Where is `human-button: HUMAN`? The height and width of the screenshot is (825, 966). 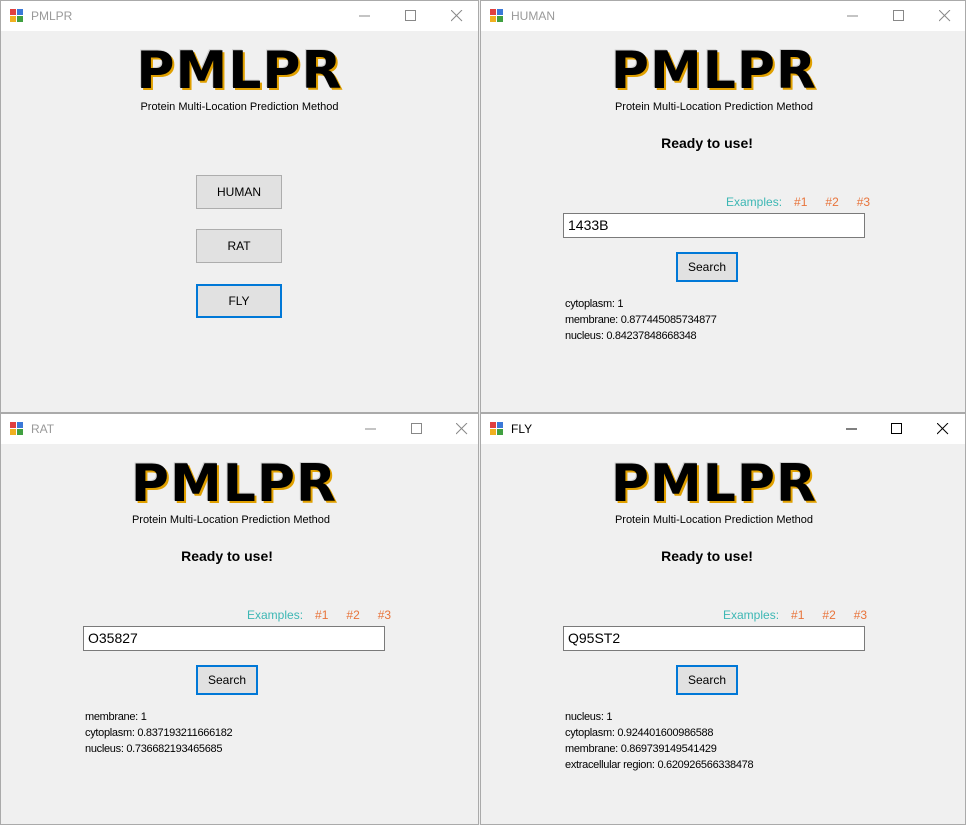 human-button: HUMAN is located at coordinates (239, 192).